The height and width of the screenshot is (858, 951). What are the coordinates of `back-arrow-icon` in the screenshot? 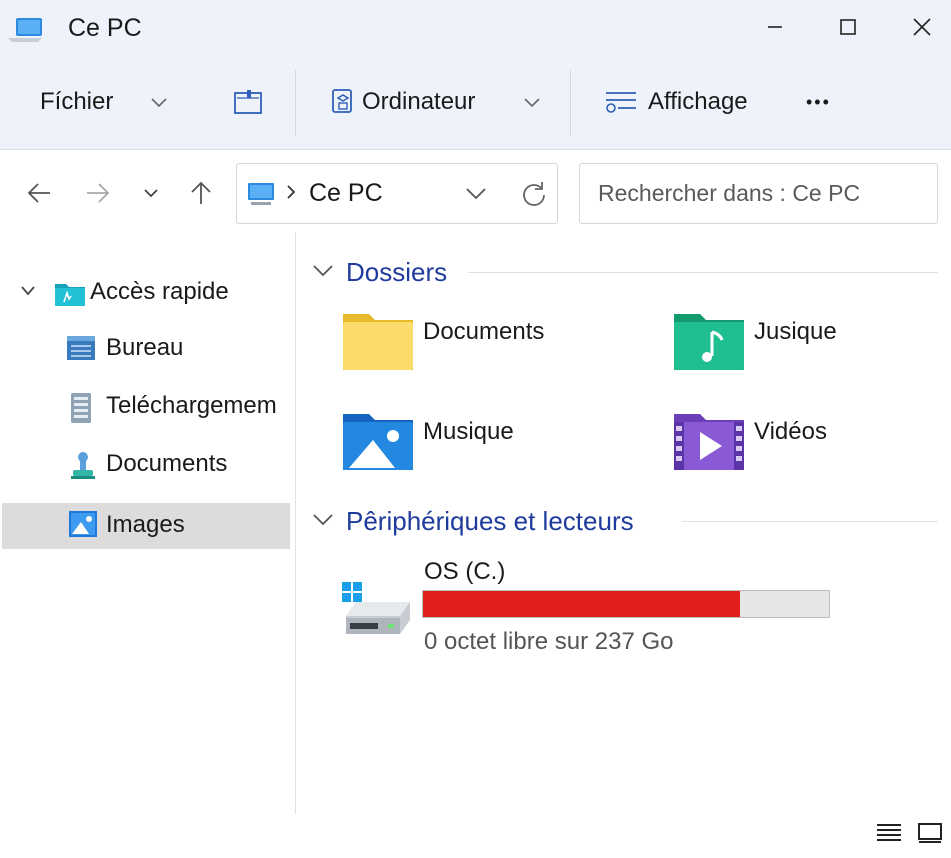 It's located at (39, 193).